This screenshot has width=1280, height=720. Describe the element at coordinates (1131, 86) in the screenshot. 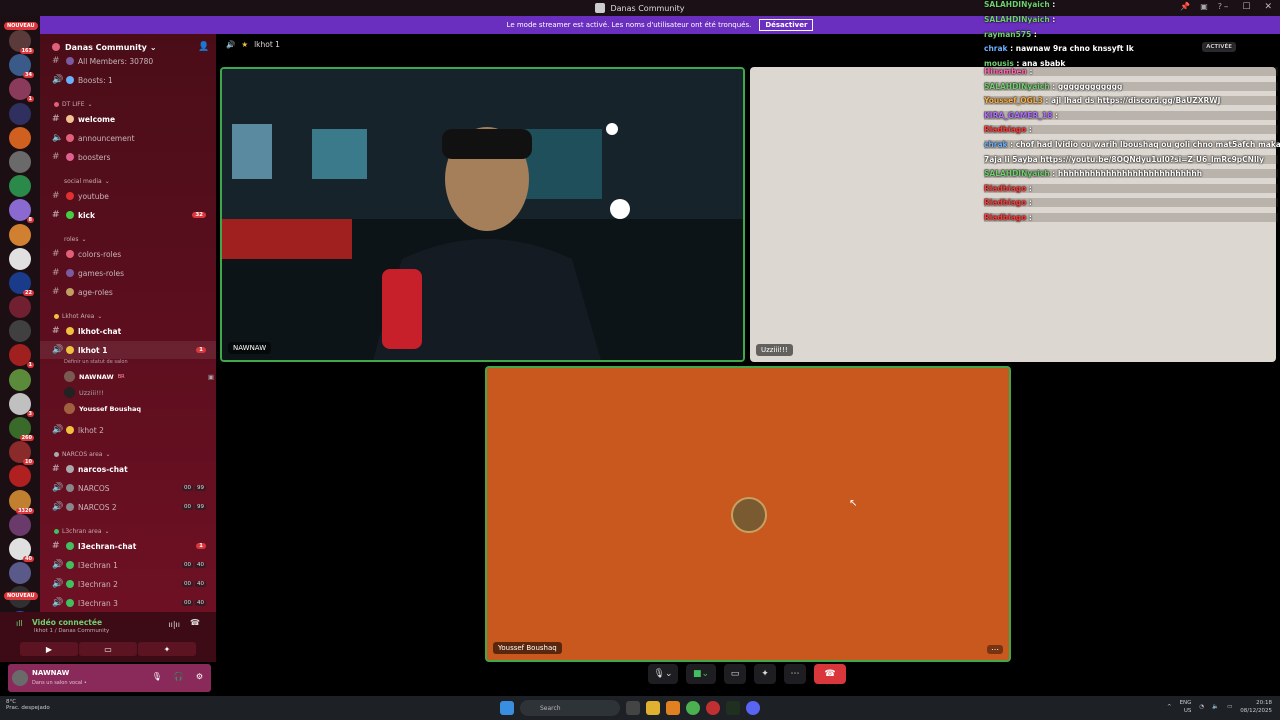

I see `chat-message: SALAHDINyaich : gggggggggggg` at that location.